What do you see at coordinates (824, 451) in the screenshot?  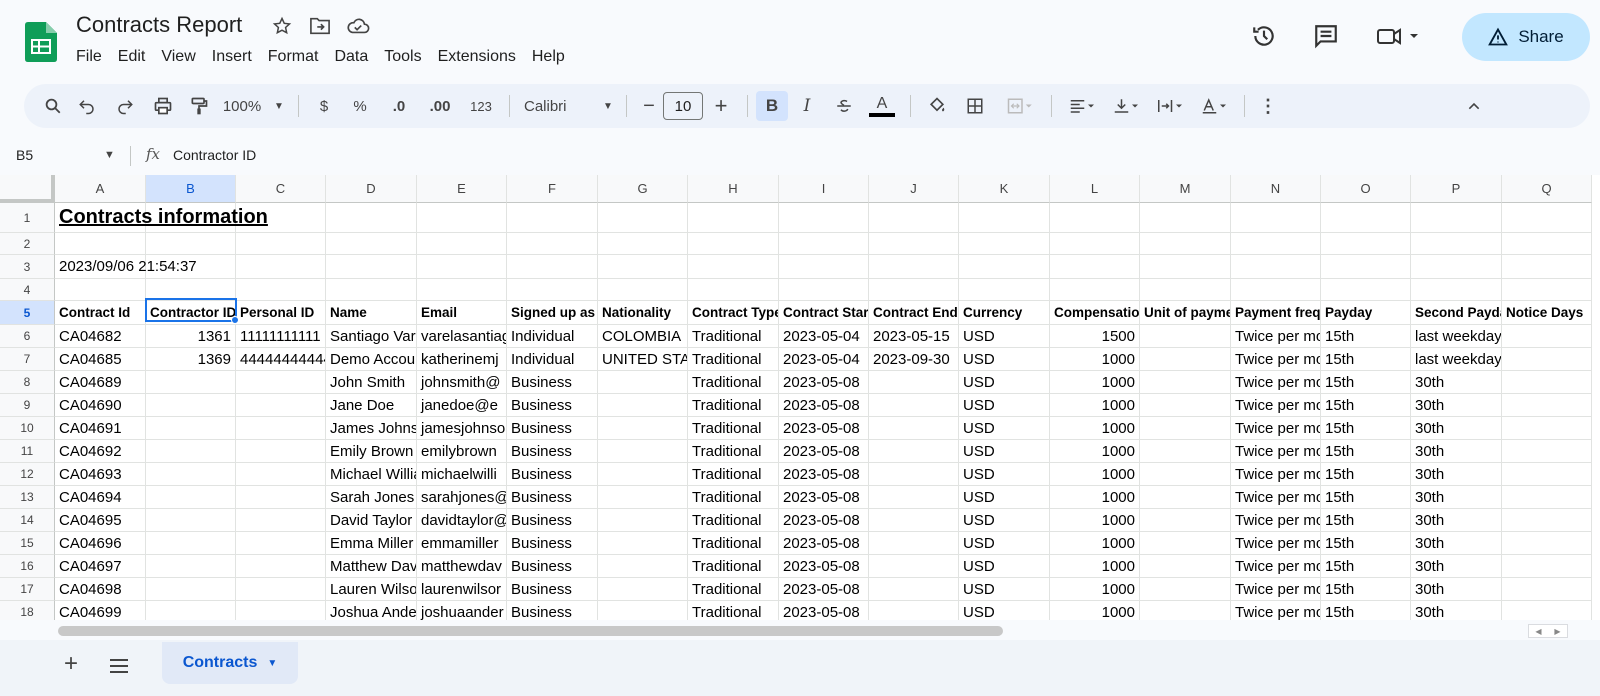 I see `cell-i11: 2023-05-08` at bounding box center [824, 451].